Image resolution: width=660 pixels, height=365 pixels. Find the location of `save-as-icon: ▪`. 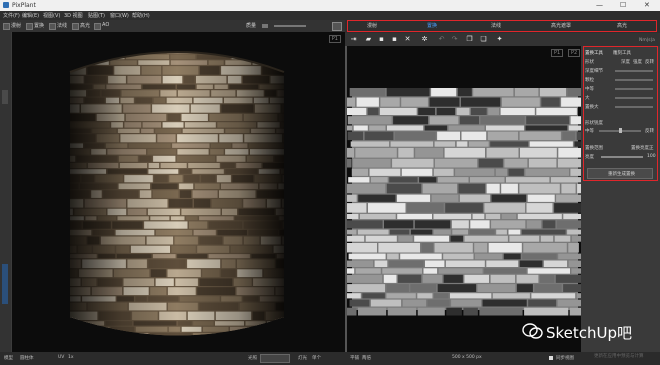

save-as-icon: ▪ is located at coordinates (394, 39).